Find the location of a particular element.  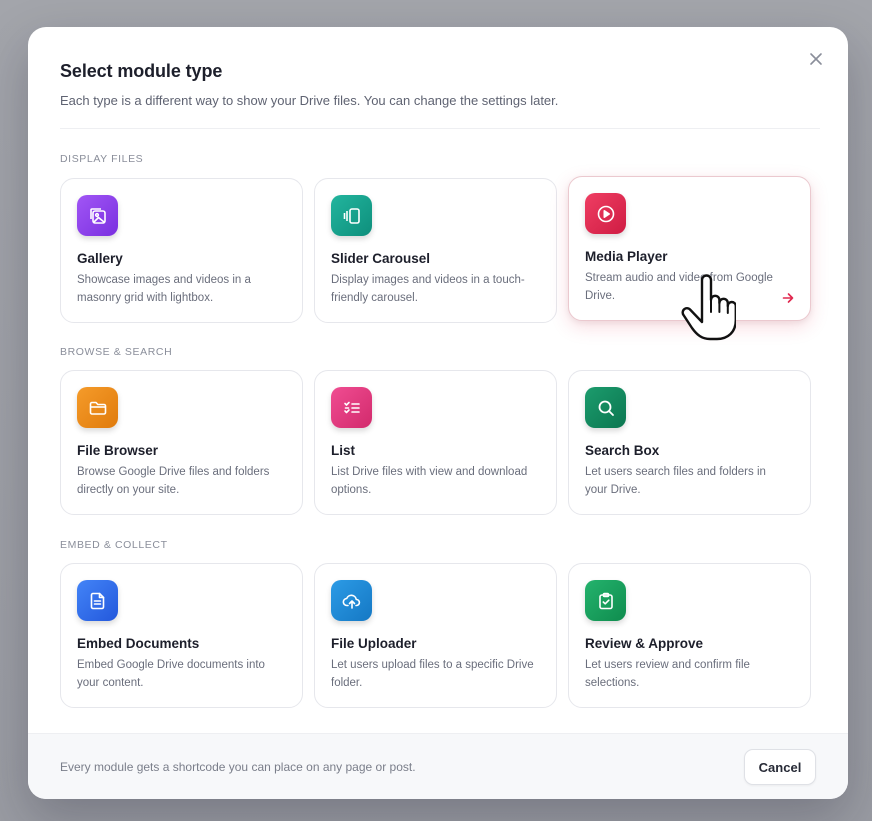

arrow-right-icon is located at coordinates (788, 298).